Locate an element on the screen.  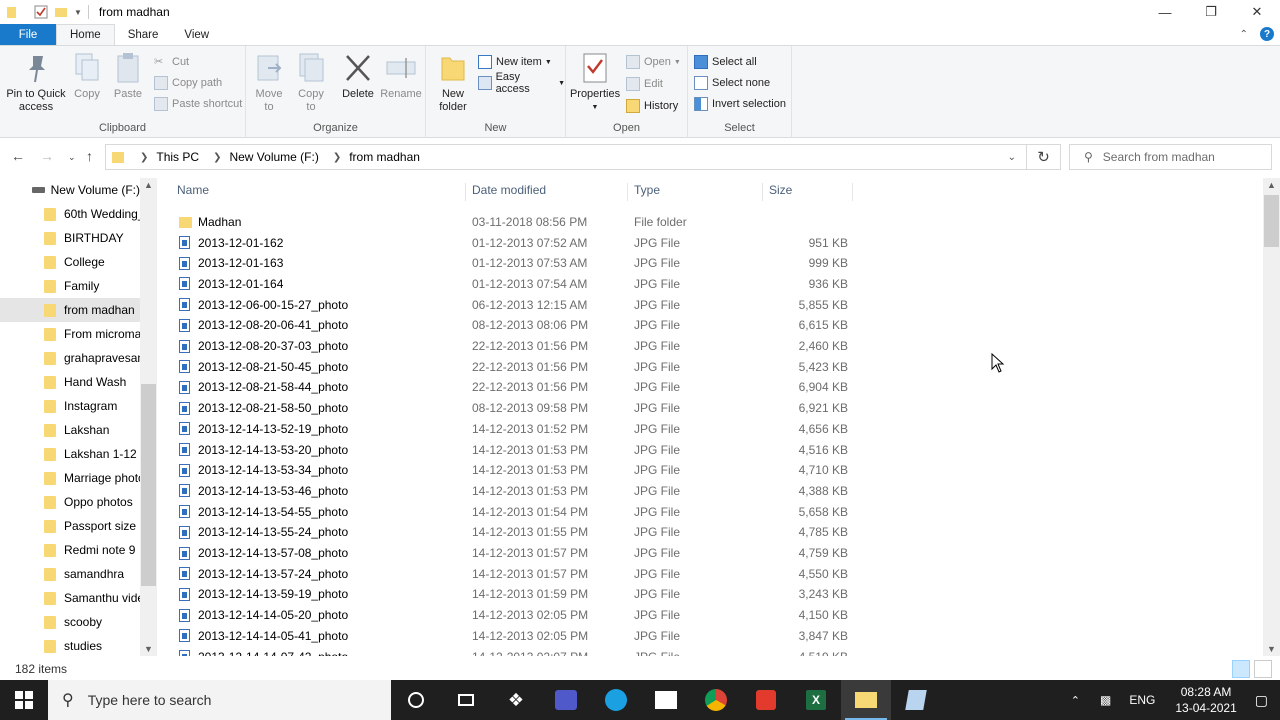
restore-button: ❐ is located at coordinates (1211, 12).